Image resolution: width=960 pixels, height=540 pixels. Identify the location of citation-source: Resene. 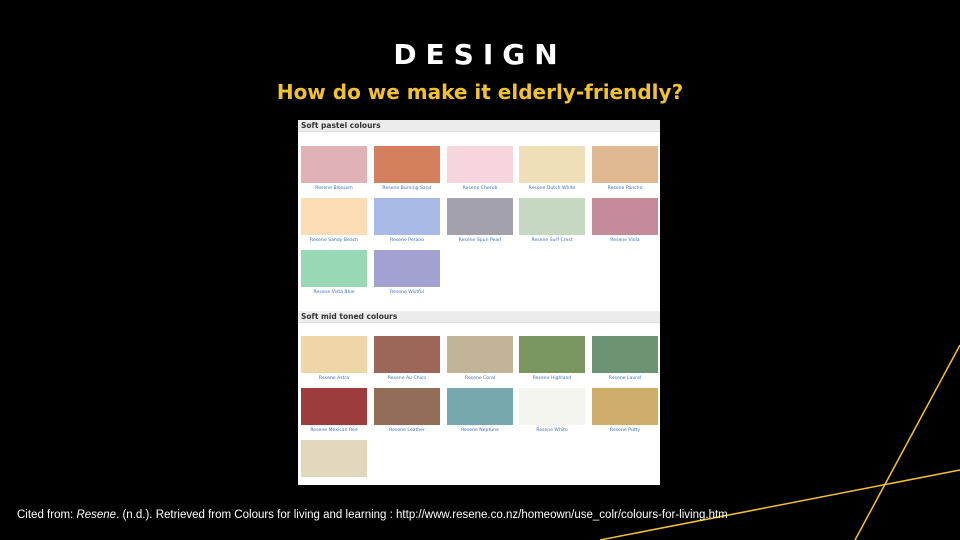
(96, 515).